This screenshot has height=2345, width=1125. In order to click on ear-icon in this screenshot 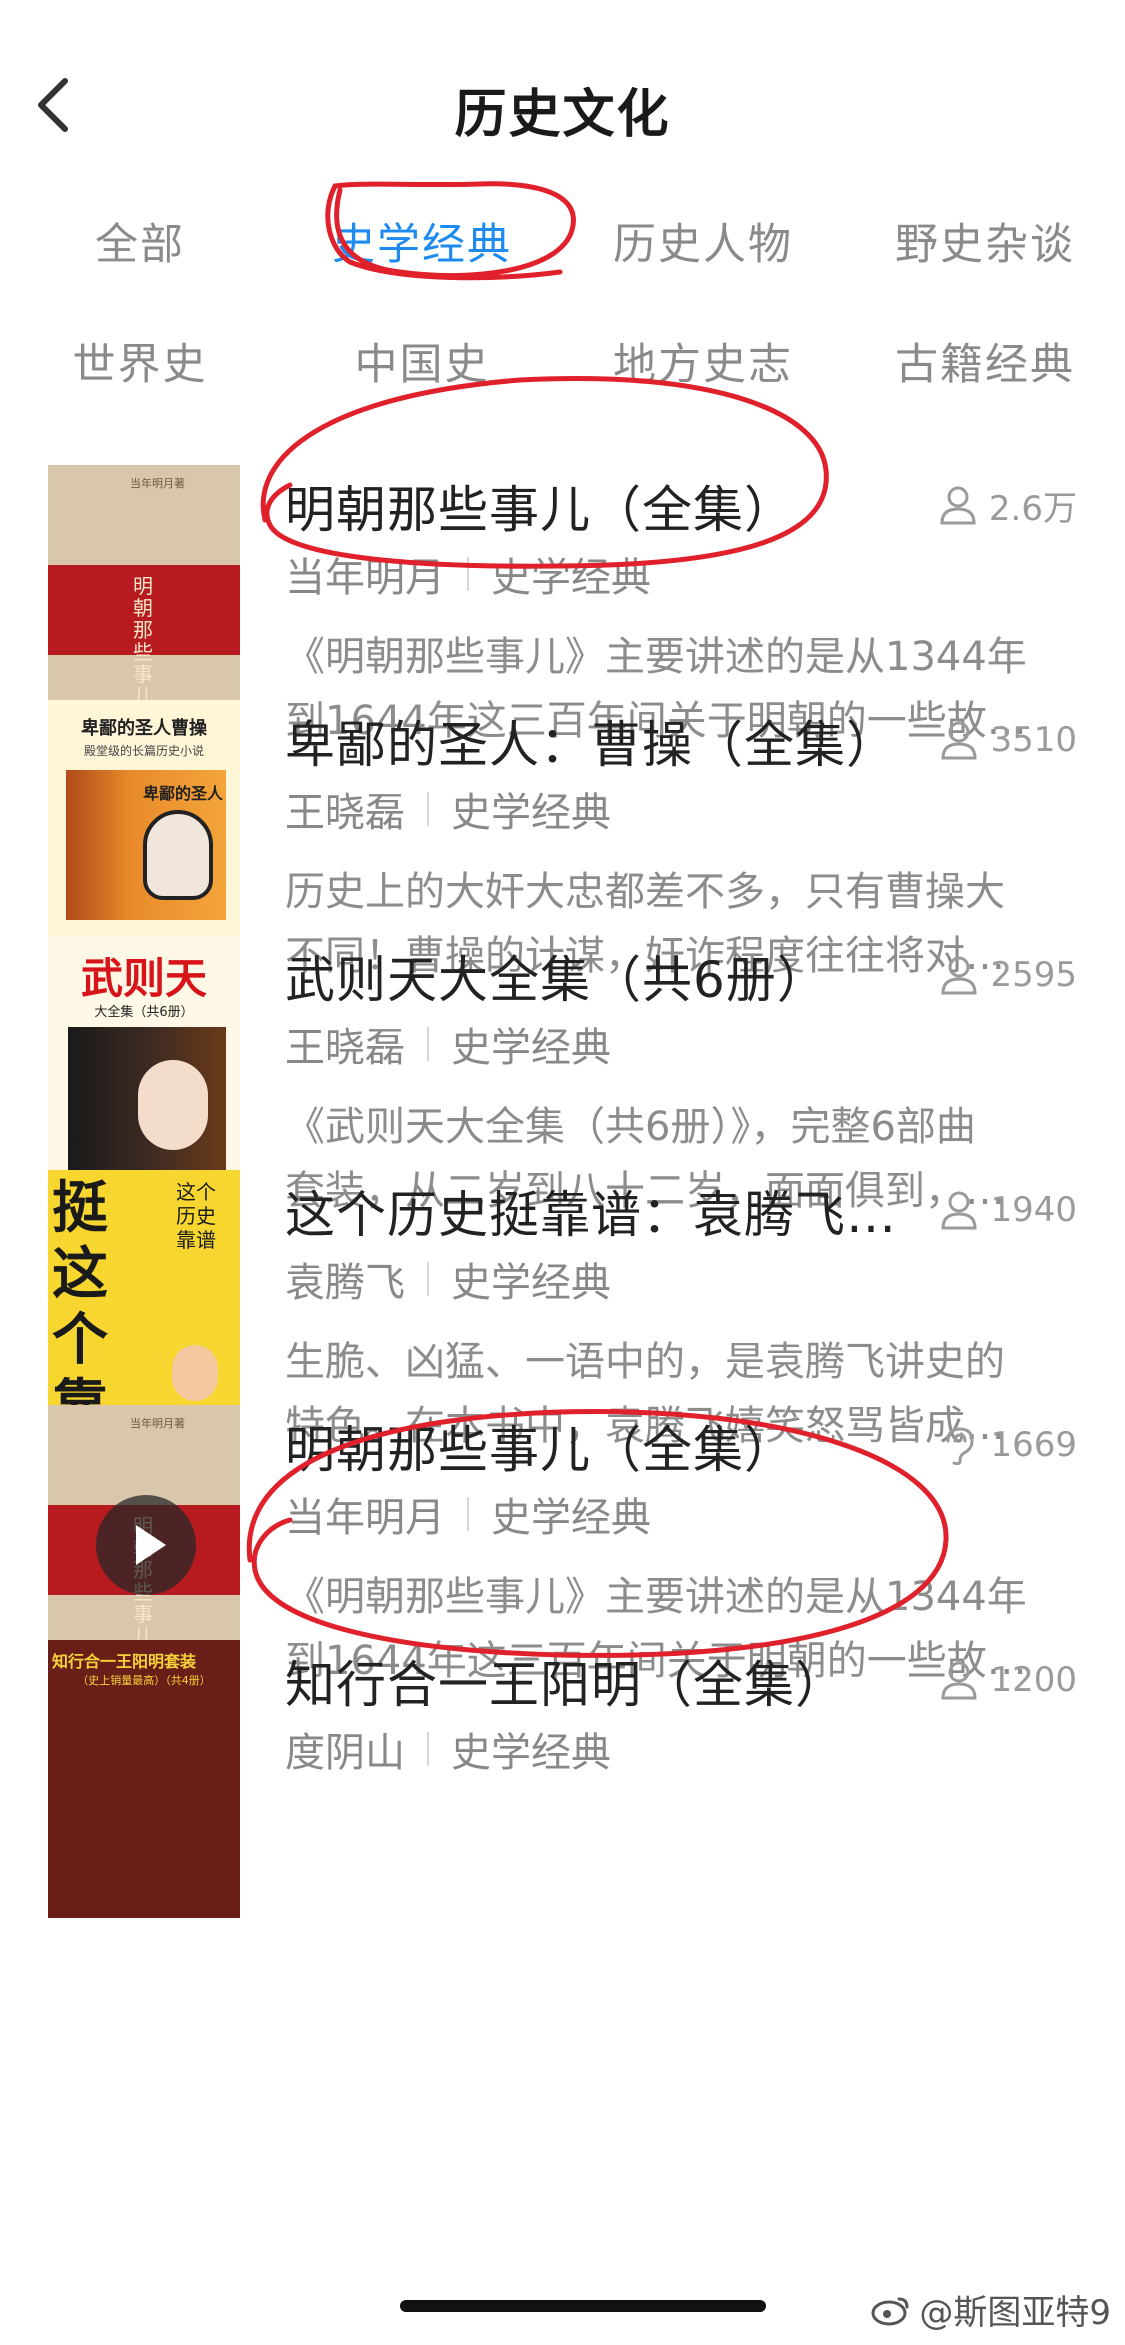, I will do `click(960, 1446)`.